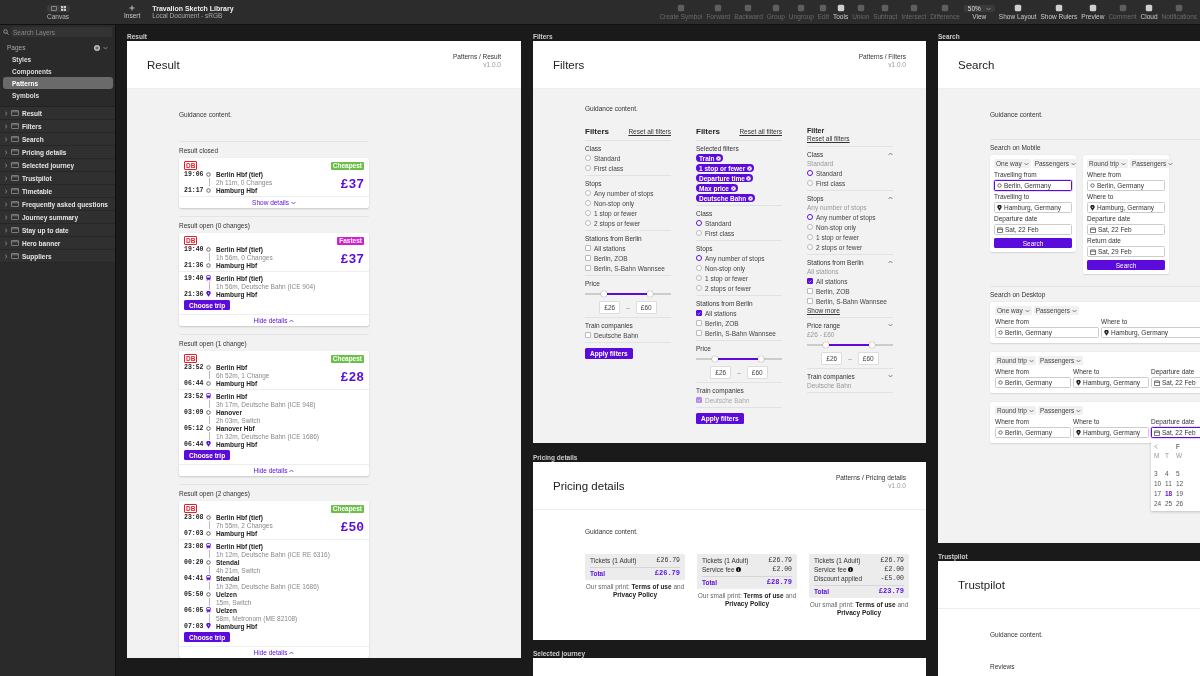  What do you see at coordinates (97, 47) in the screenshot?
I see `add-icon` at bounding box center [97, 47].